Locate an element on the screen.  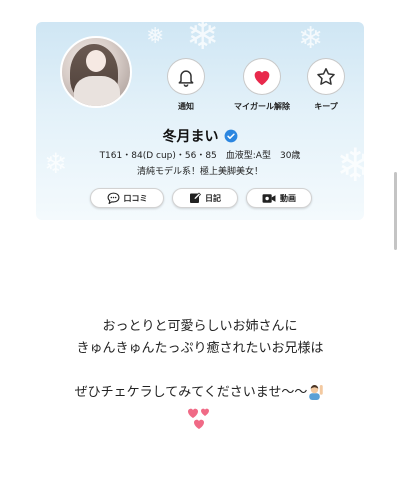
message-line: きゅんきゅんたっぷり癒されたいお兄様は is located at coordinates (200, 348).